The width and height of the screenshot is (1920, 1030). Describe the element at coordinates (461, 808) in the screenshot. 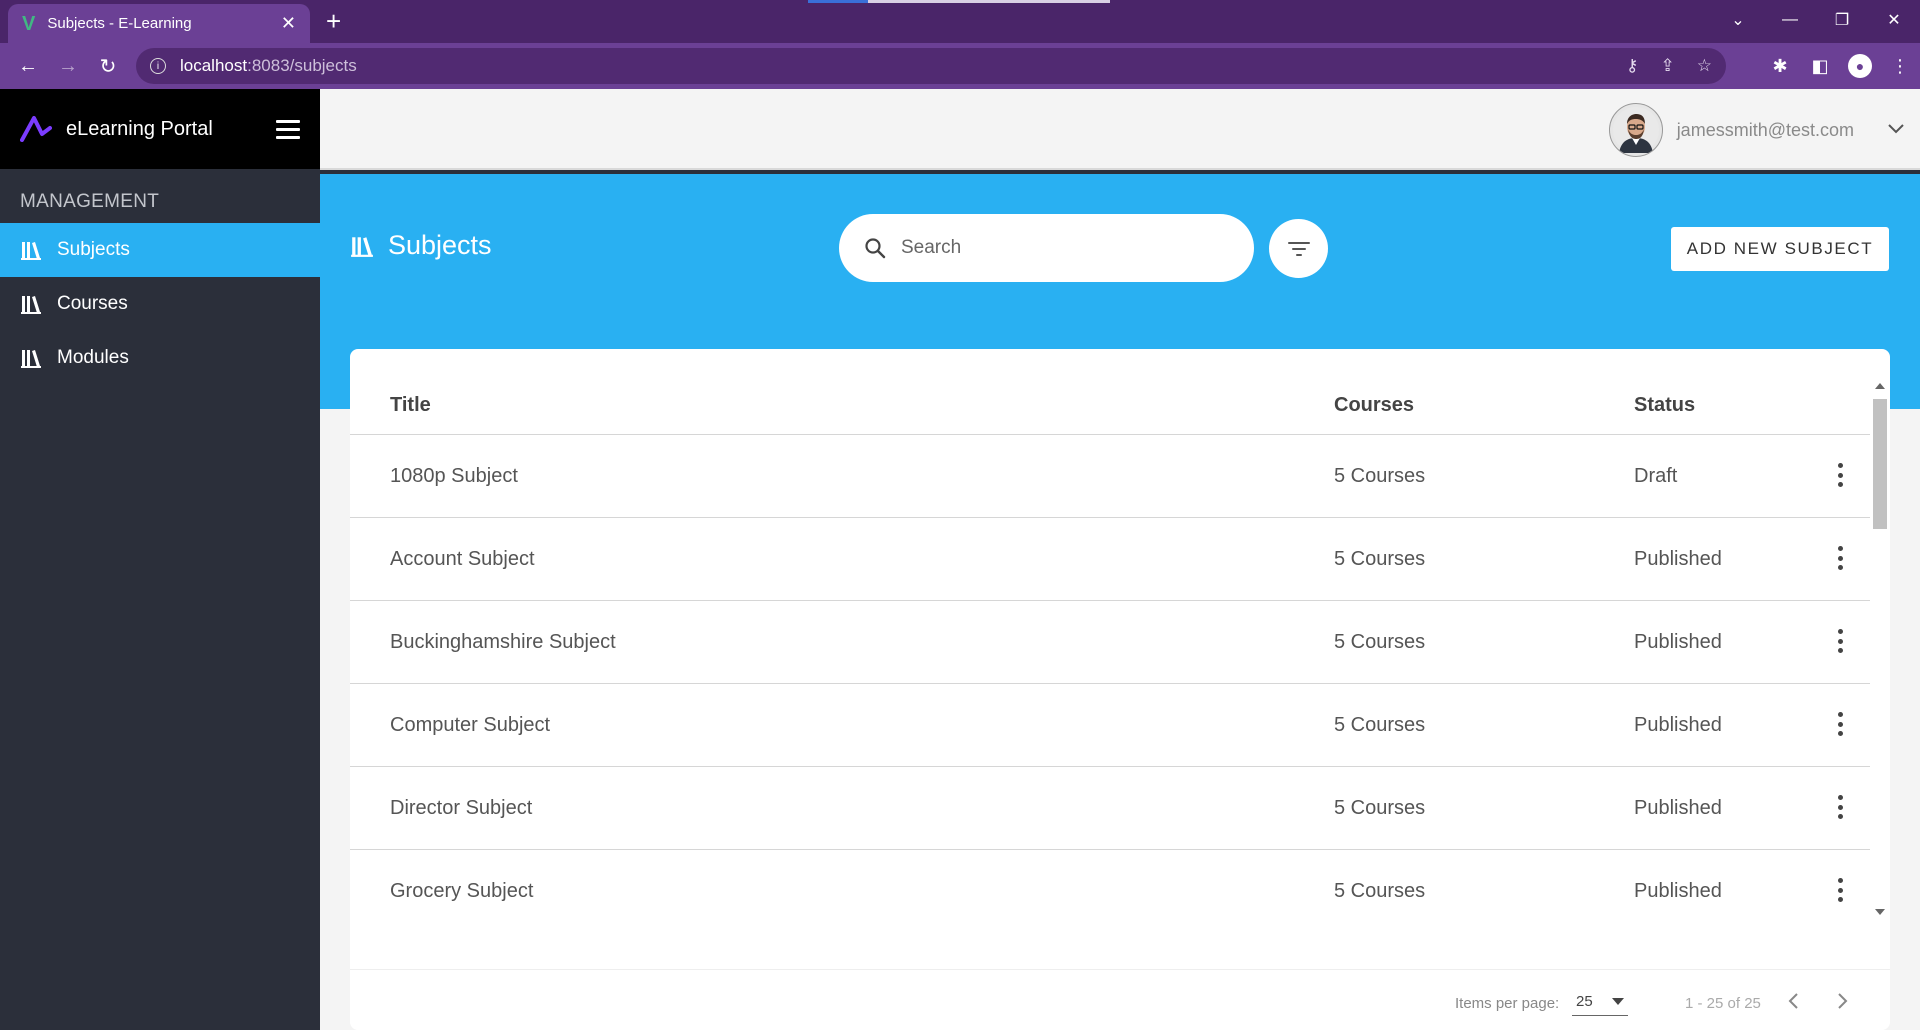

I see `row-title: Director Subject` at that location.